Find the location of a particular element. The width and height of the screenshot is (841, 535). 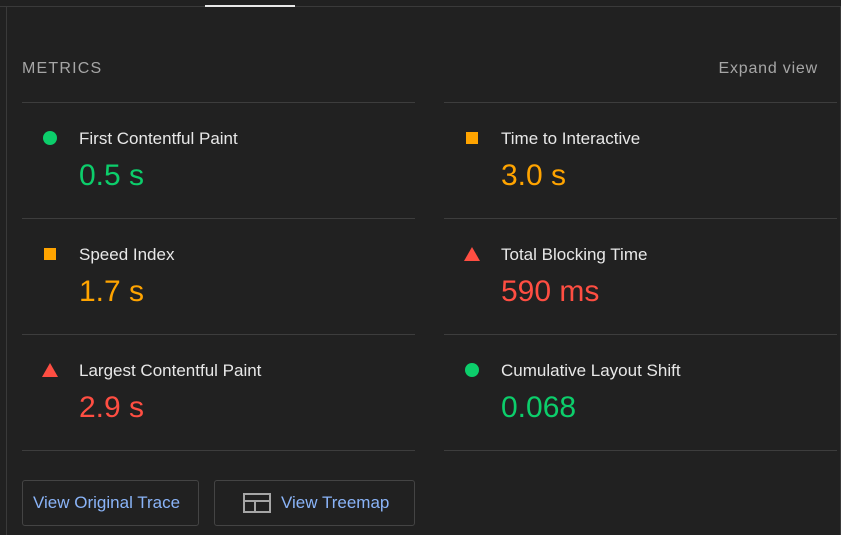

metric-title: Largest Contentful Paint is located at coordinates (170, 370).